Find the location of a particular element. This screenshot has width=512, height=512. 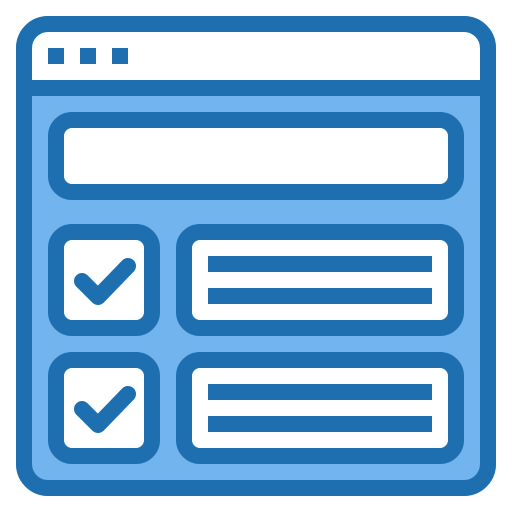

title-bar is located at coordinates (256, 56).